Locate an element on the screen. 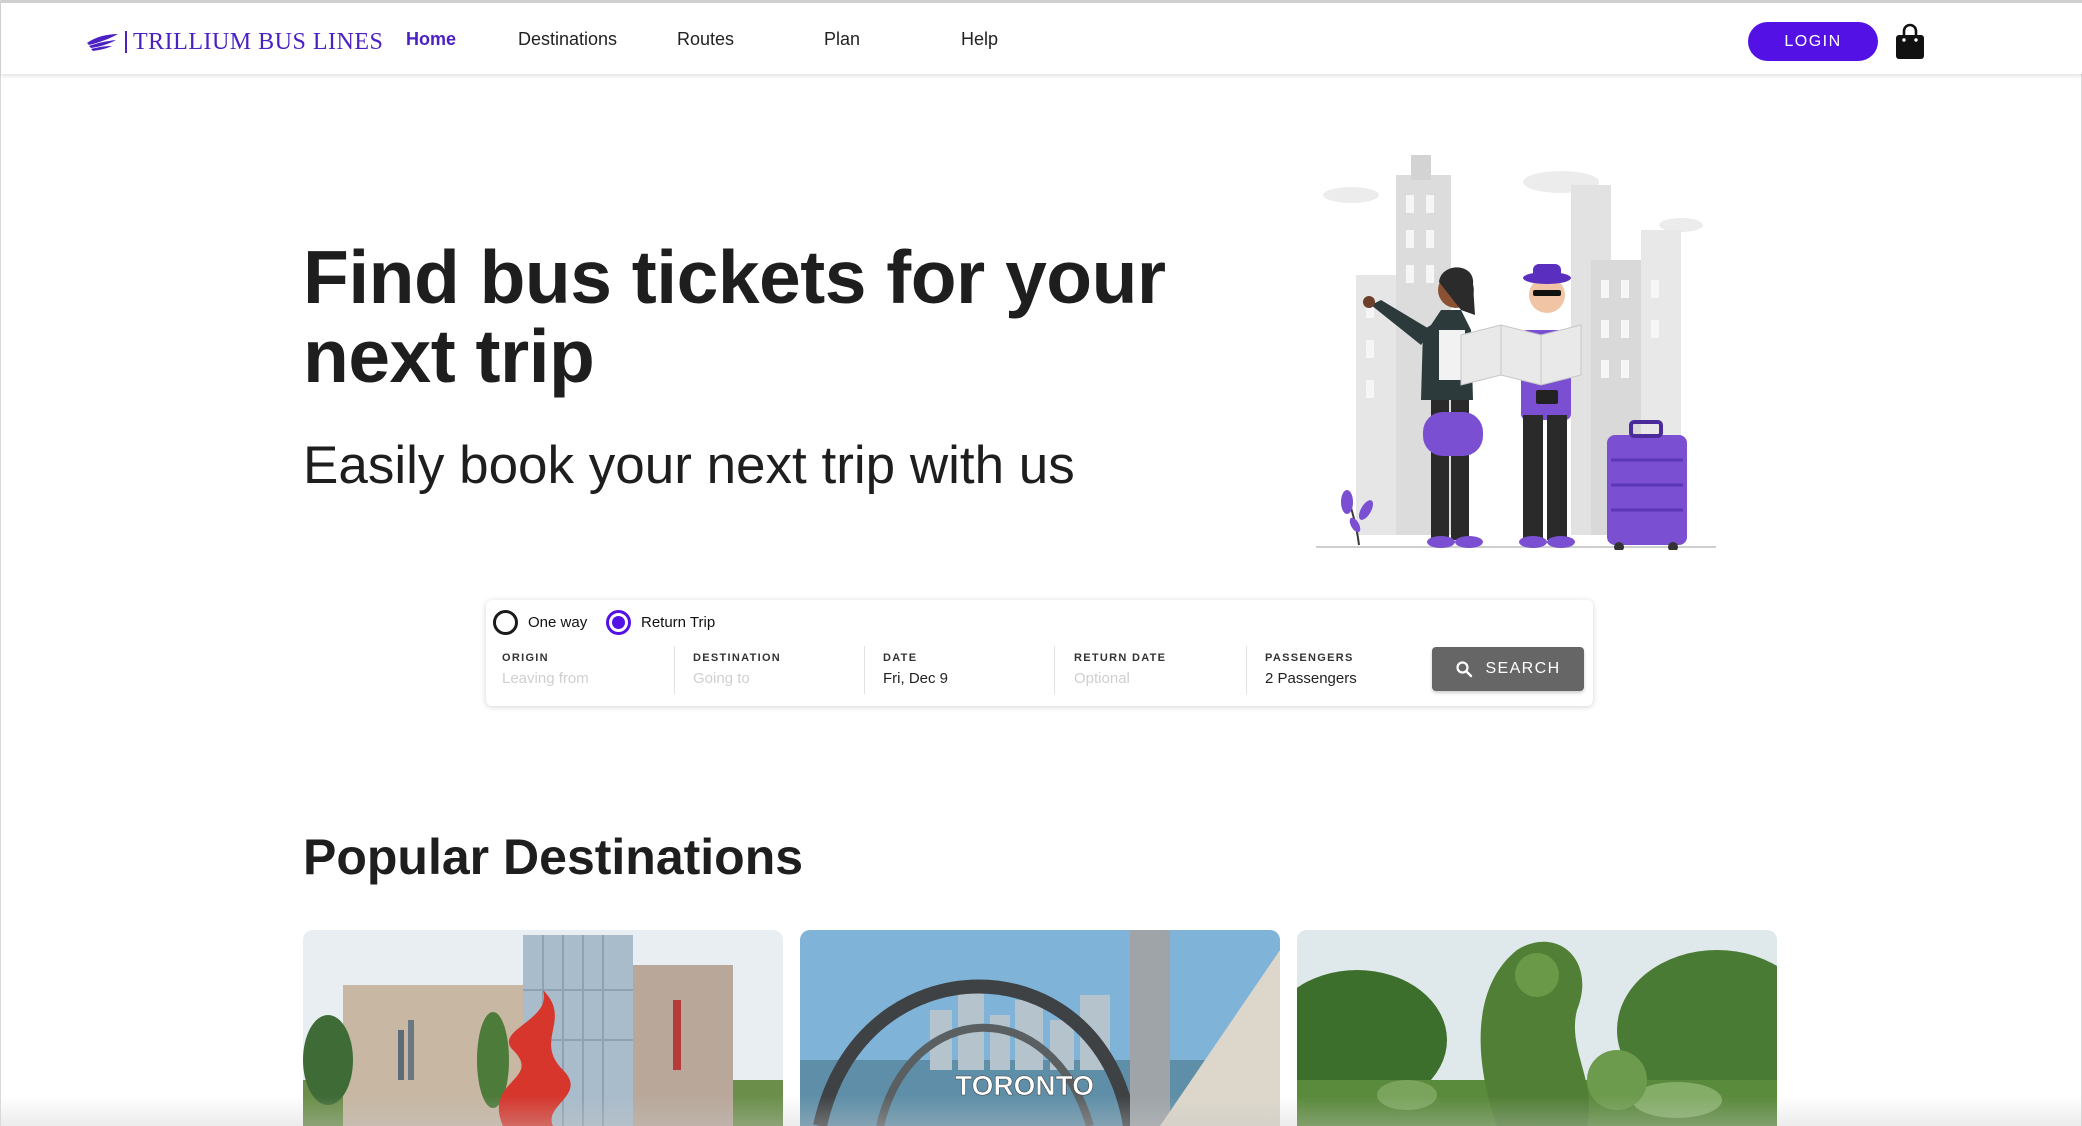 This screenshot has width=2082, height=1126. login-button: LOGIN is located at coordinates (1813, 41).